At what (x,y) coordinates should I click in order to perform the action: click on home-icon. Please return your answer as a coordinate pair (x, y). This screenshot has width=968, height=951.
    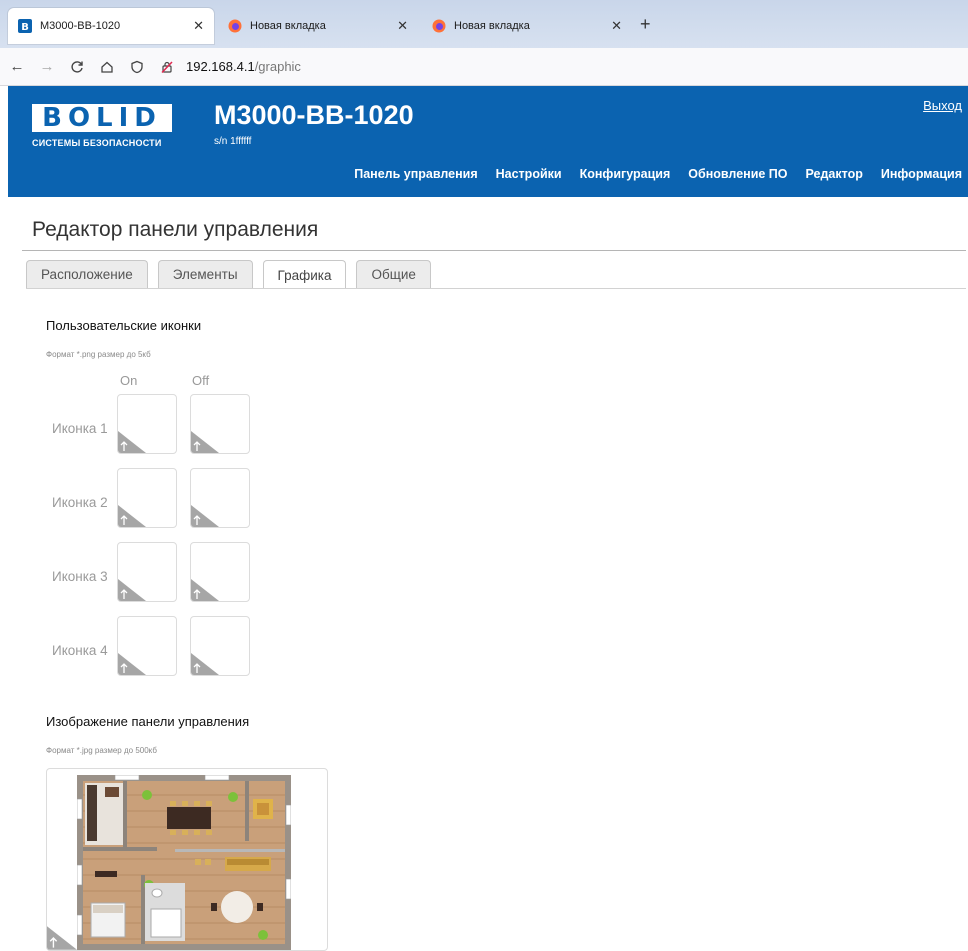
    Looking at the image, I should click on (107, 67).